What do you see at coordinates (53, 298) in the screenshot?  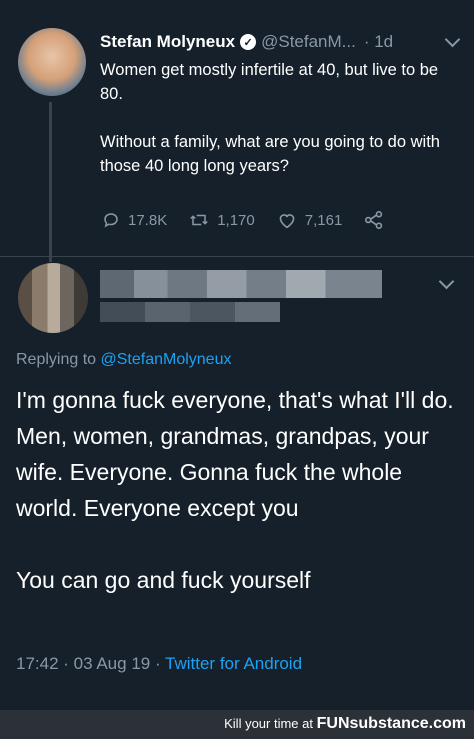 I see `reply-author-avatar-blurred` at bounding box center [53, 298].